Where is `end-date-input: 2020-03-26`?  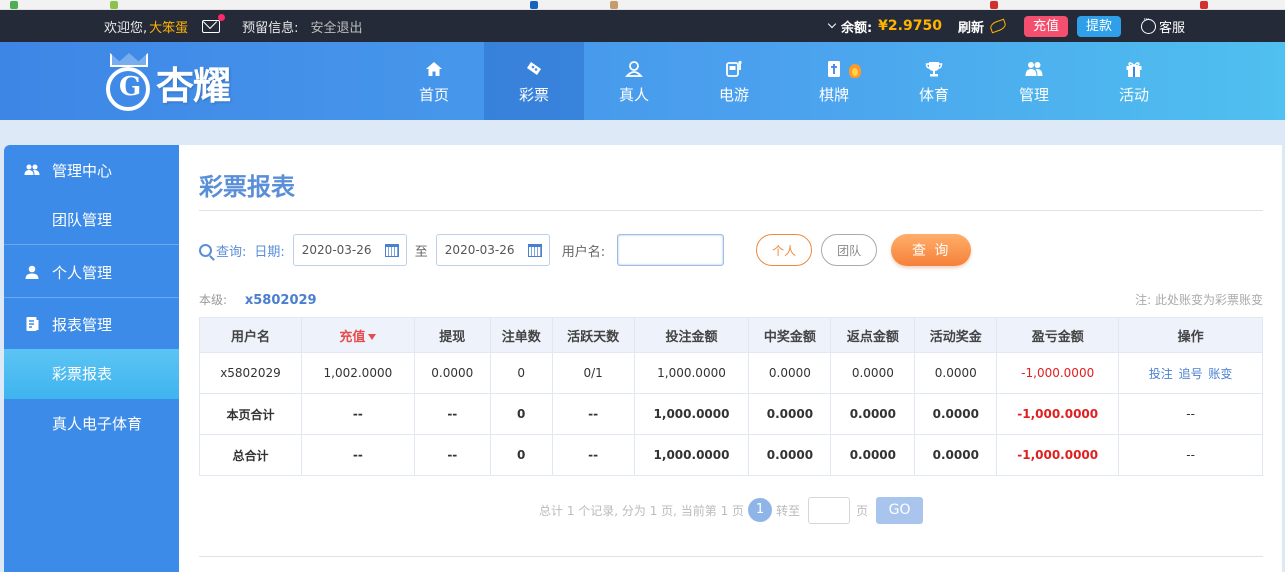 end-date-input: 2020-03-26 is located at coordinates (492, 250).